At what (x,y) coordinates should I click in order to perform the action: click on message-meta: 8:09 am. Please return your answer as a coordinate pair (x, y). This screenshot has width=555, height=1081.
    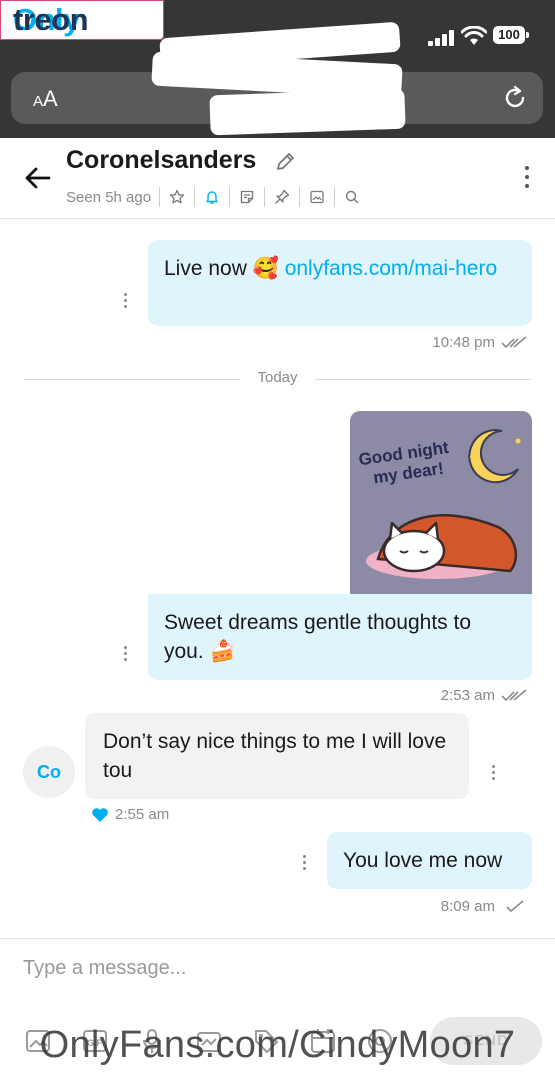
    Looking at the image, I should click on (484, 906).